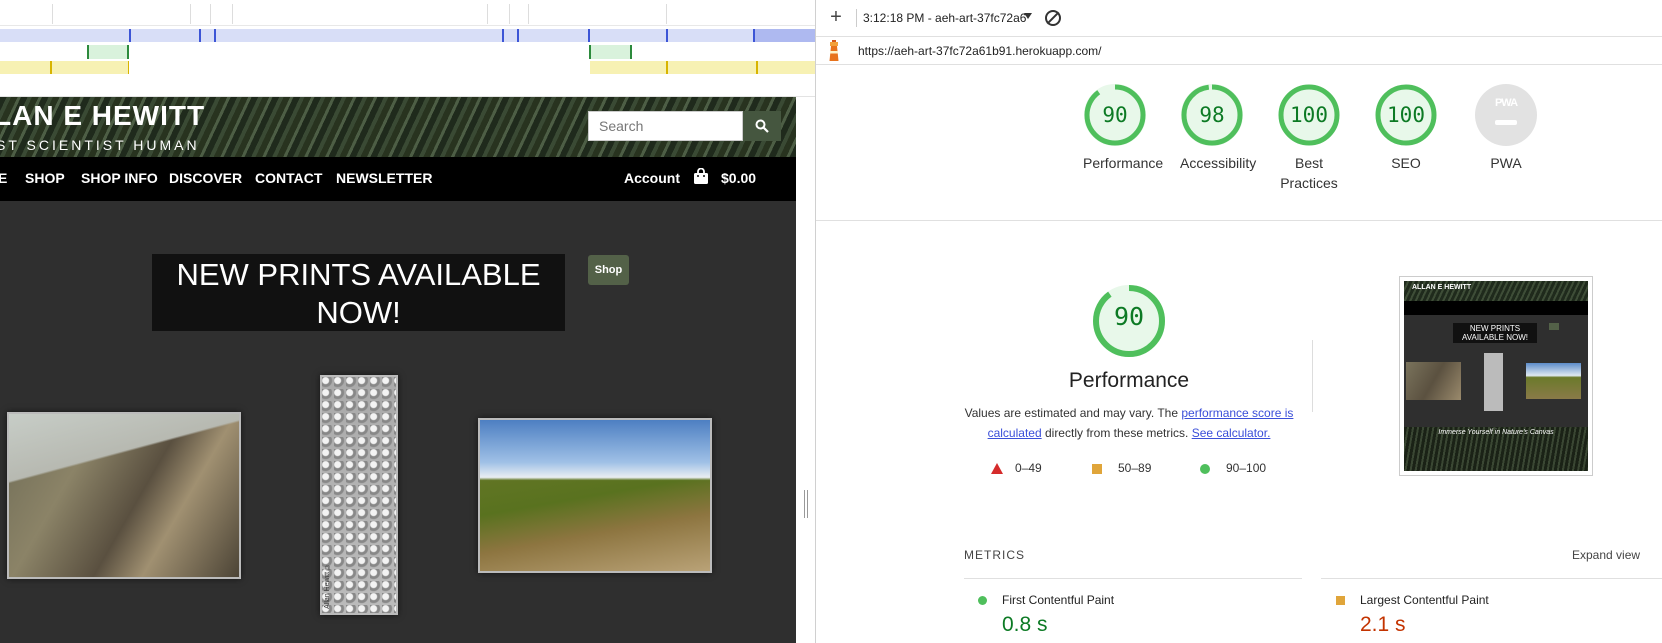 Image resolution: width=1662 pixels, height=643 pixels. I want to click on legend-average: 50–89, so click(1135, 468).